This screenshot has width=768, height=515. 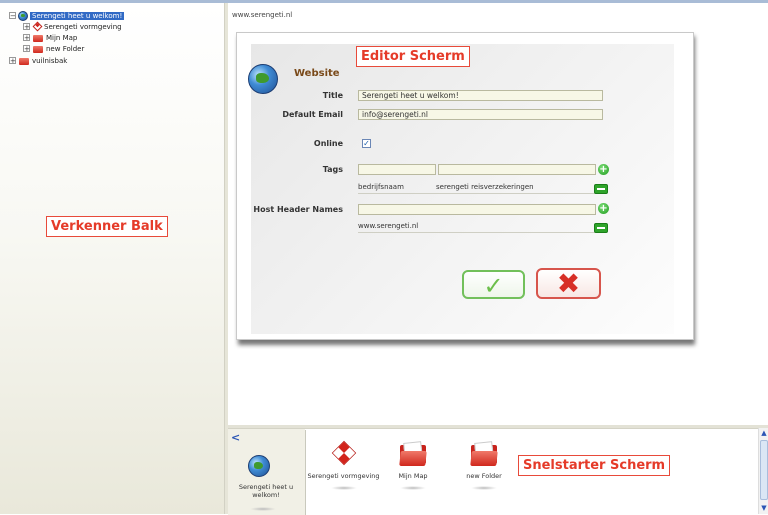 I want to click on tree-item-mijn-map: + Mijn Map, so click(x=50, y=37).